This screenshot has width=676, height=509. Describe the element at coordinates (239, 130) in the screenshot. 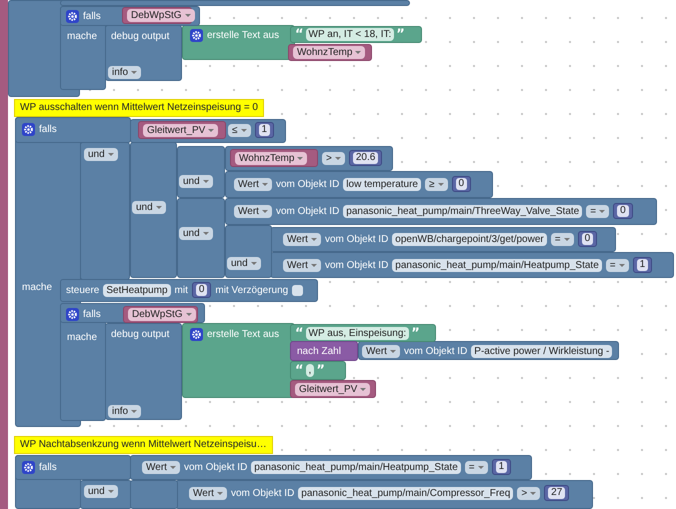

I see `dropdown: ≤` at that location.